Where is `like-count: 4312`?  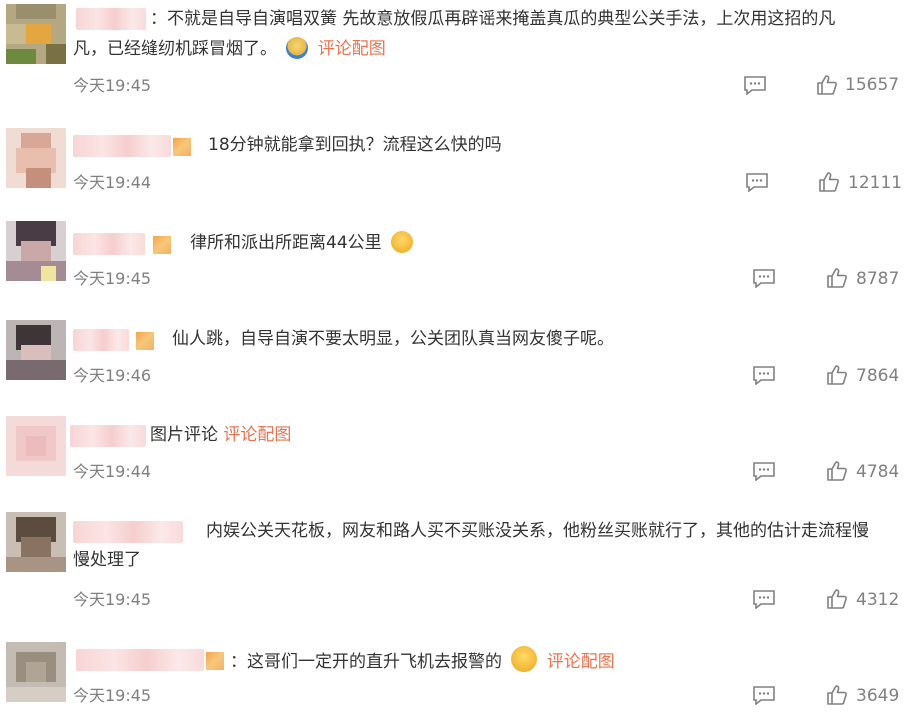
like-count: 4312 is located at coordinates (878, 600).